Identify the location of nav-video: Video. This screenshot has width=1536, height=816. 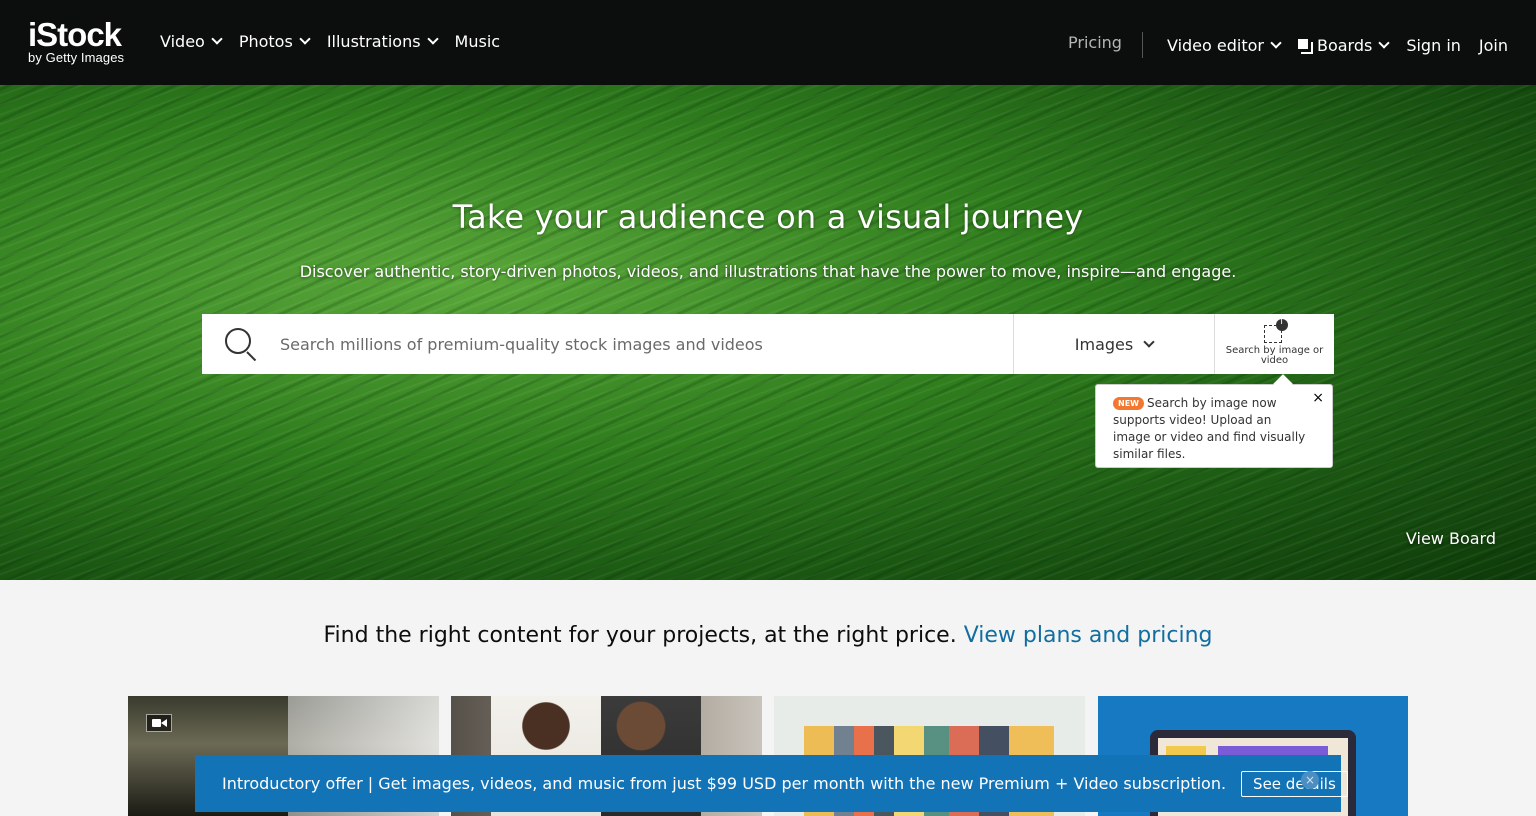
(191, 41).